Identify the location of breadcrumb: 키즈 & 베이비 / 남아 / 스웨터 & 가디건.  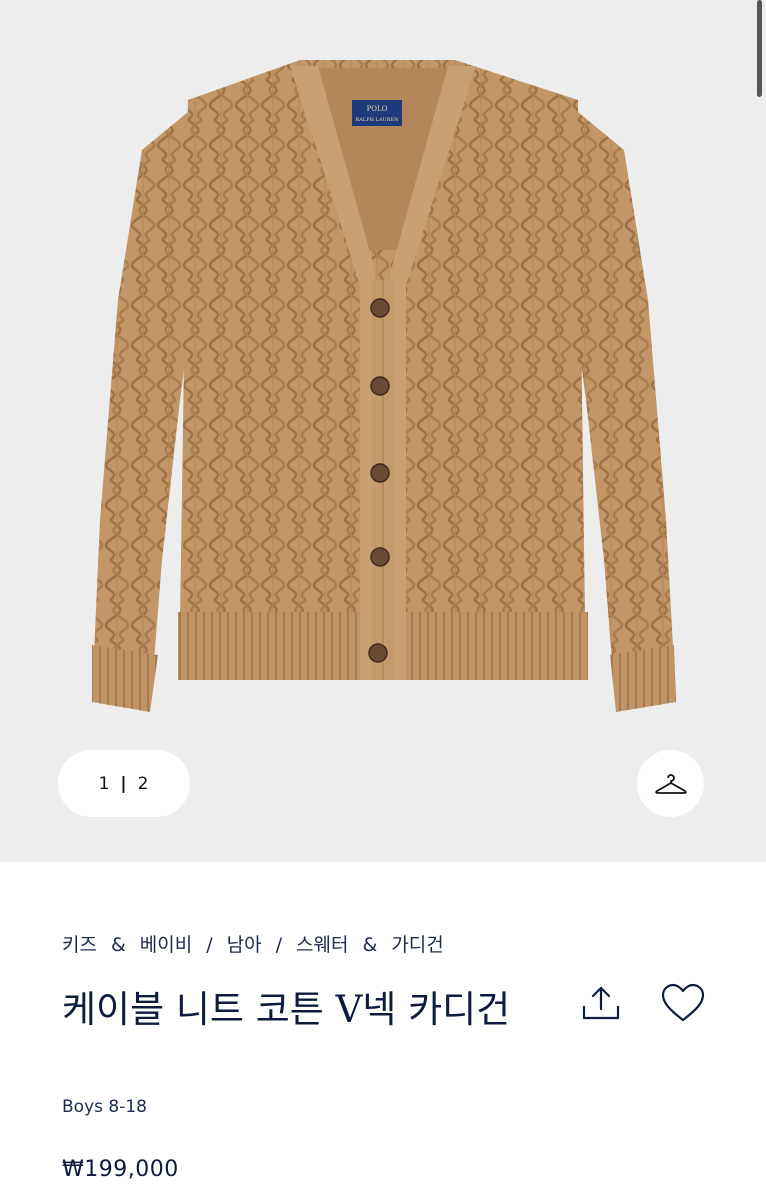
(260, 943).